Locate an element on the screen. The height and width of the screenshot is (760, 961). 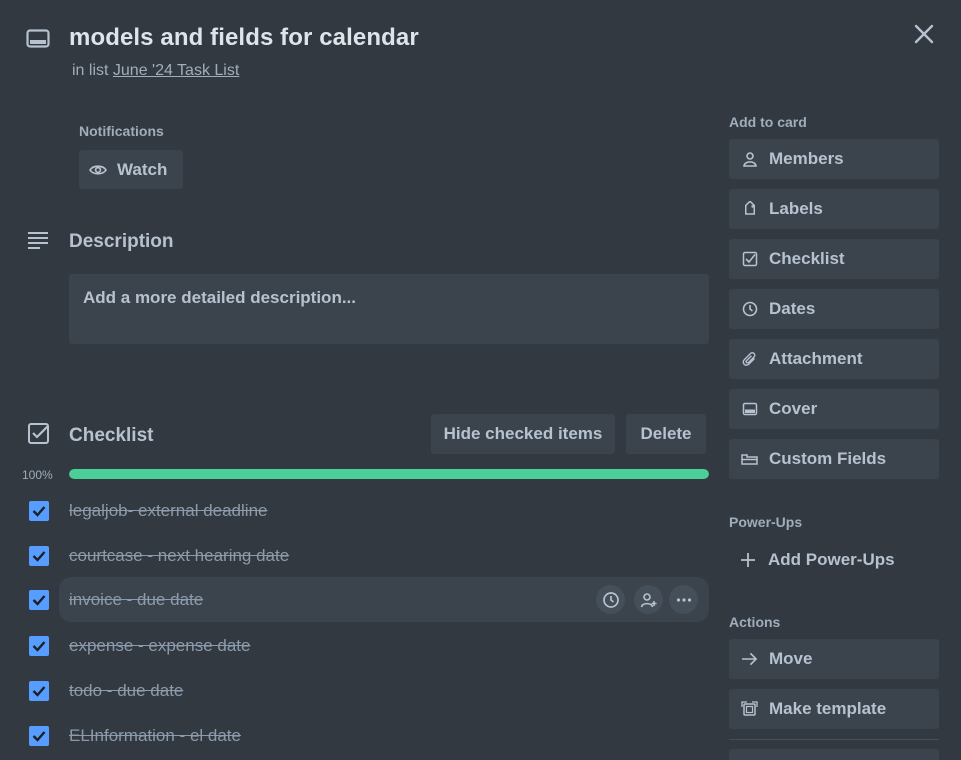
in-list-prefix: in list is located at coordinates (92, 70).